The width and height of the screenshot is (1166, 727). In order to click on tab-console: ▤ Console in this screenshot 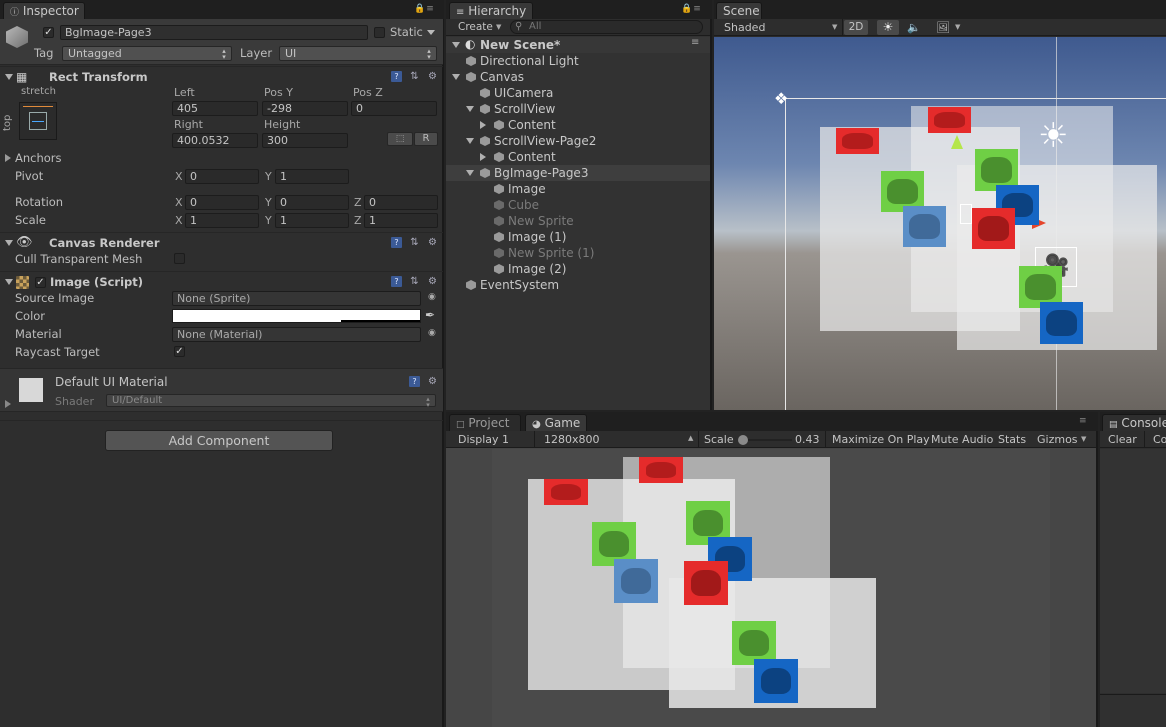, I will do `click(1134, 422)`.